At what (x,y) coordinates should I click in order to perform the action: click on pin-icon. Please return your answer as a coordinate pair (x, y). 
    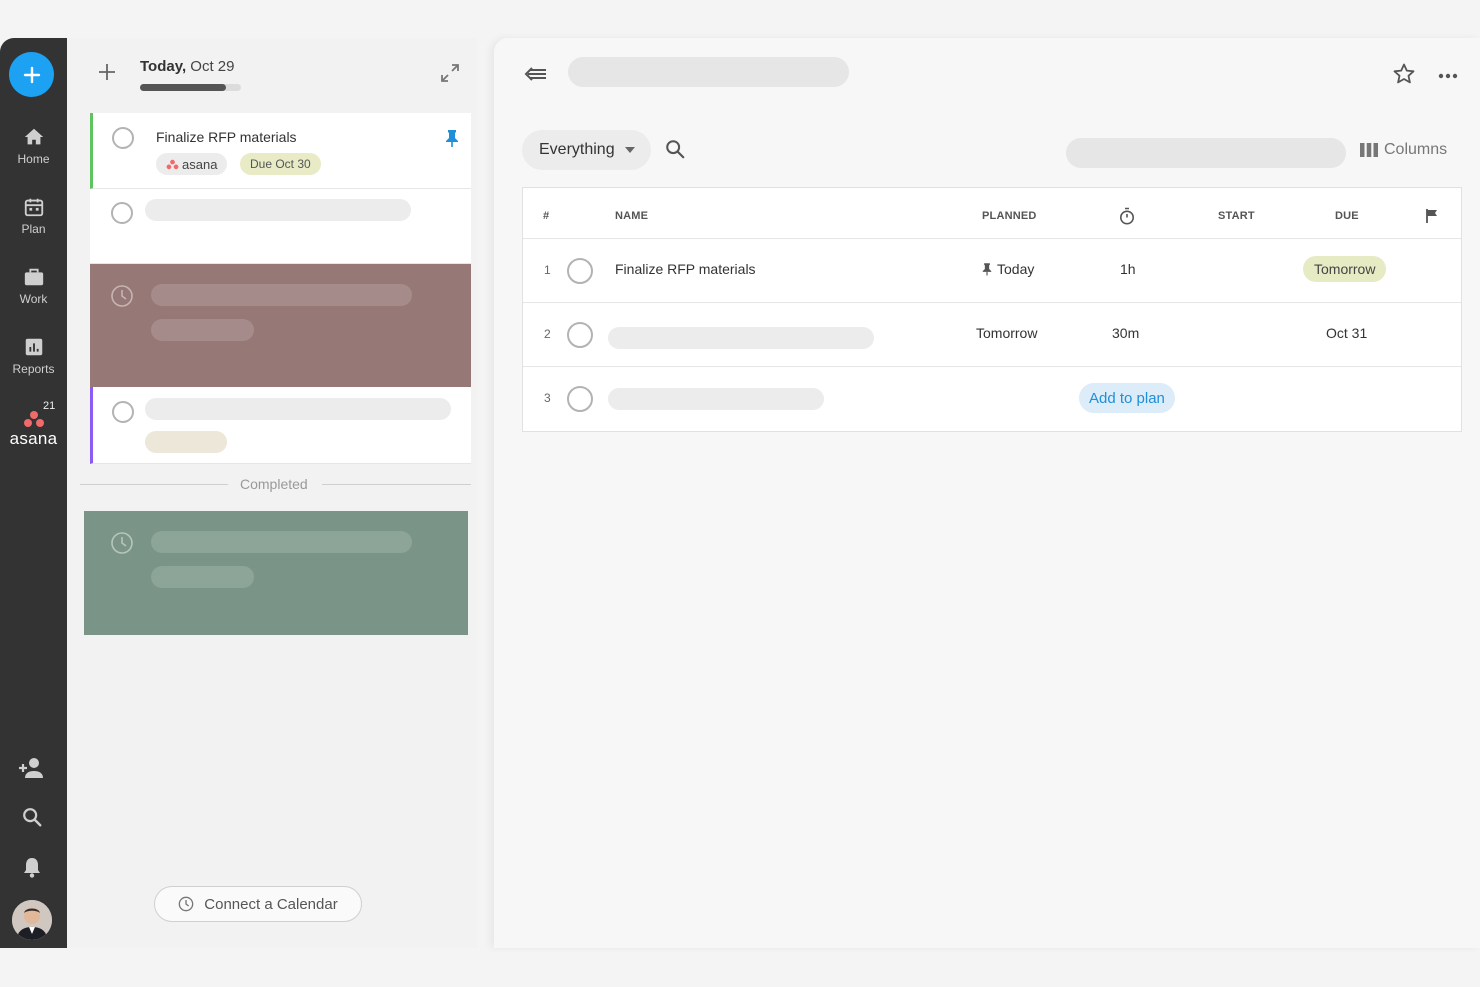
    Looking at the image, I should click on (452, 138).